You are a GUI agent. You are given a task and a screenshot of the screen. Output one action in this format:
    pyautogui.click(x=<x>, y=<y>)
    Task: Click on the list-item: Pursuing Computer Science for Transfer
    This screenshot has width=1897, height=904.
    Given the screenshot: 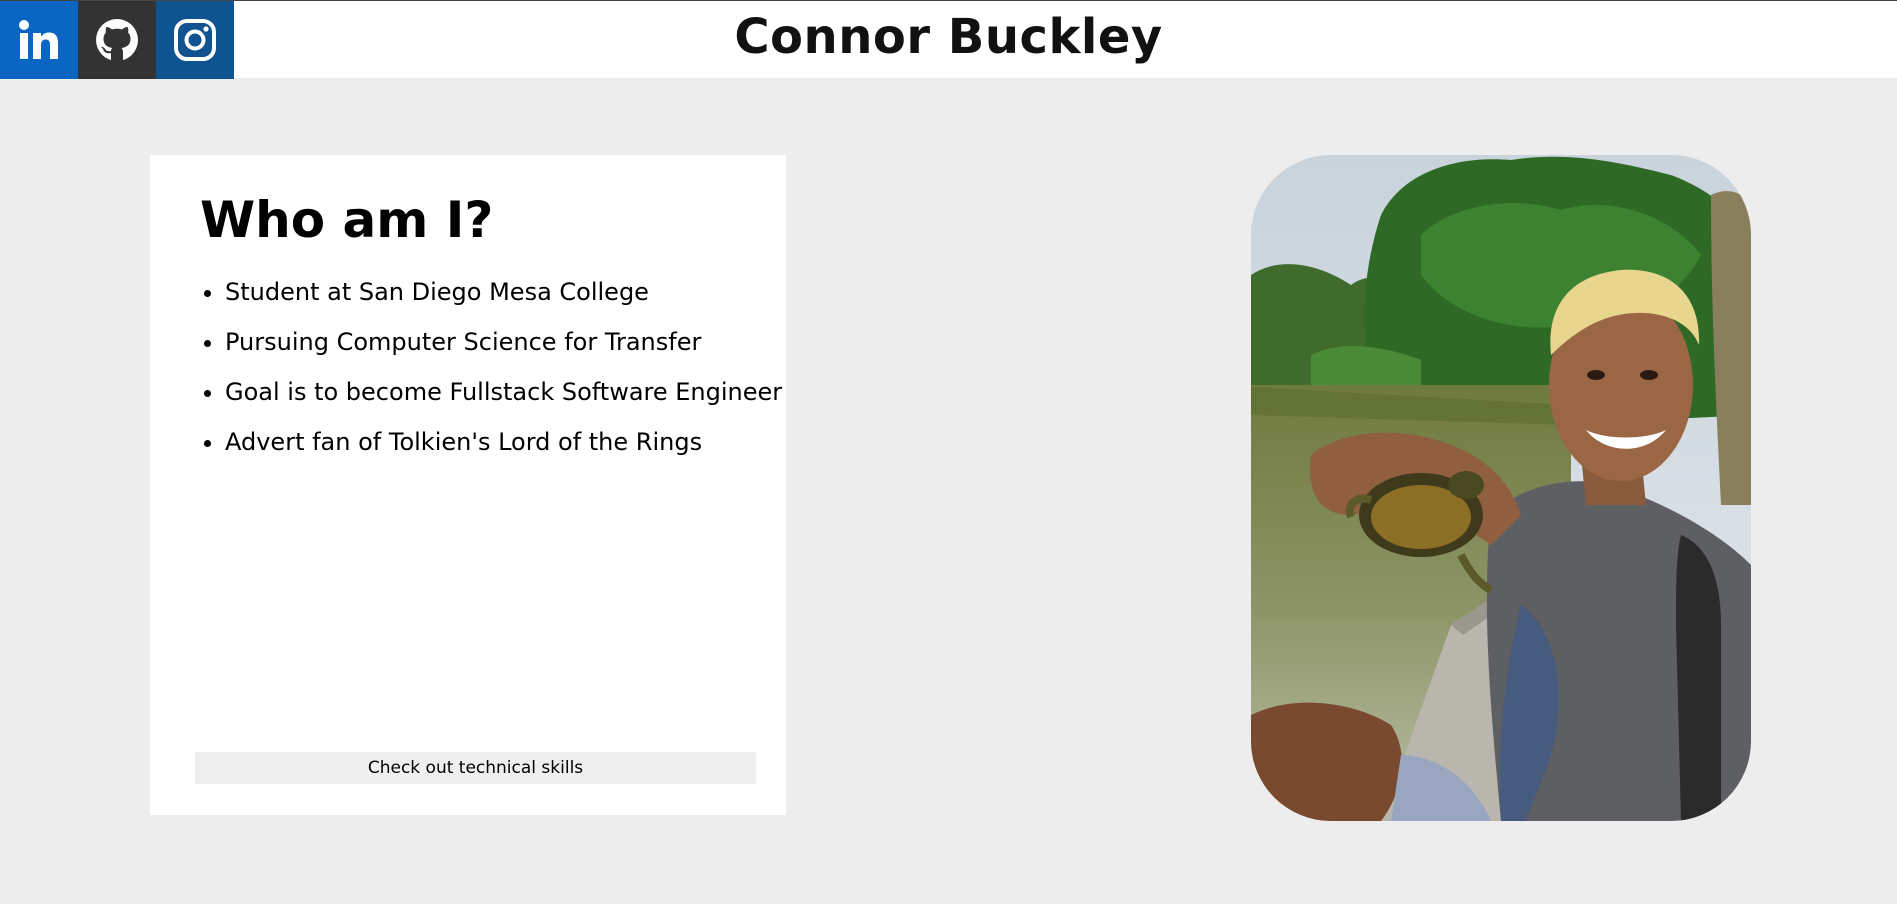 What is the action you would take?
    pyautogui.click(x=505, y=342)
    